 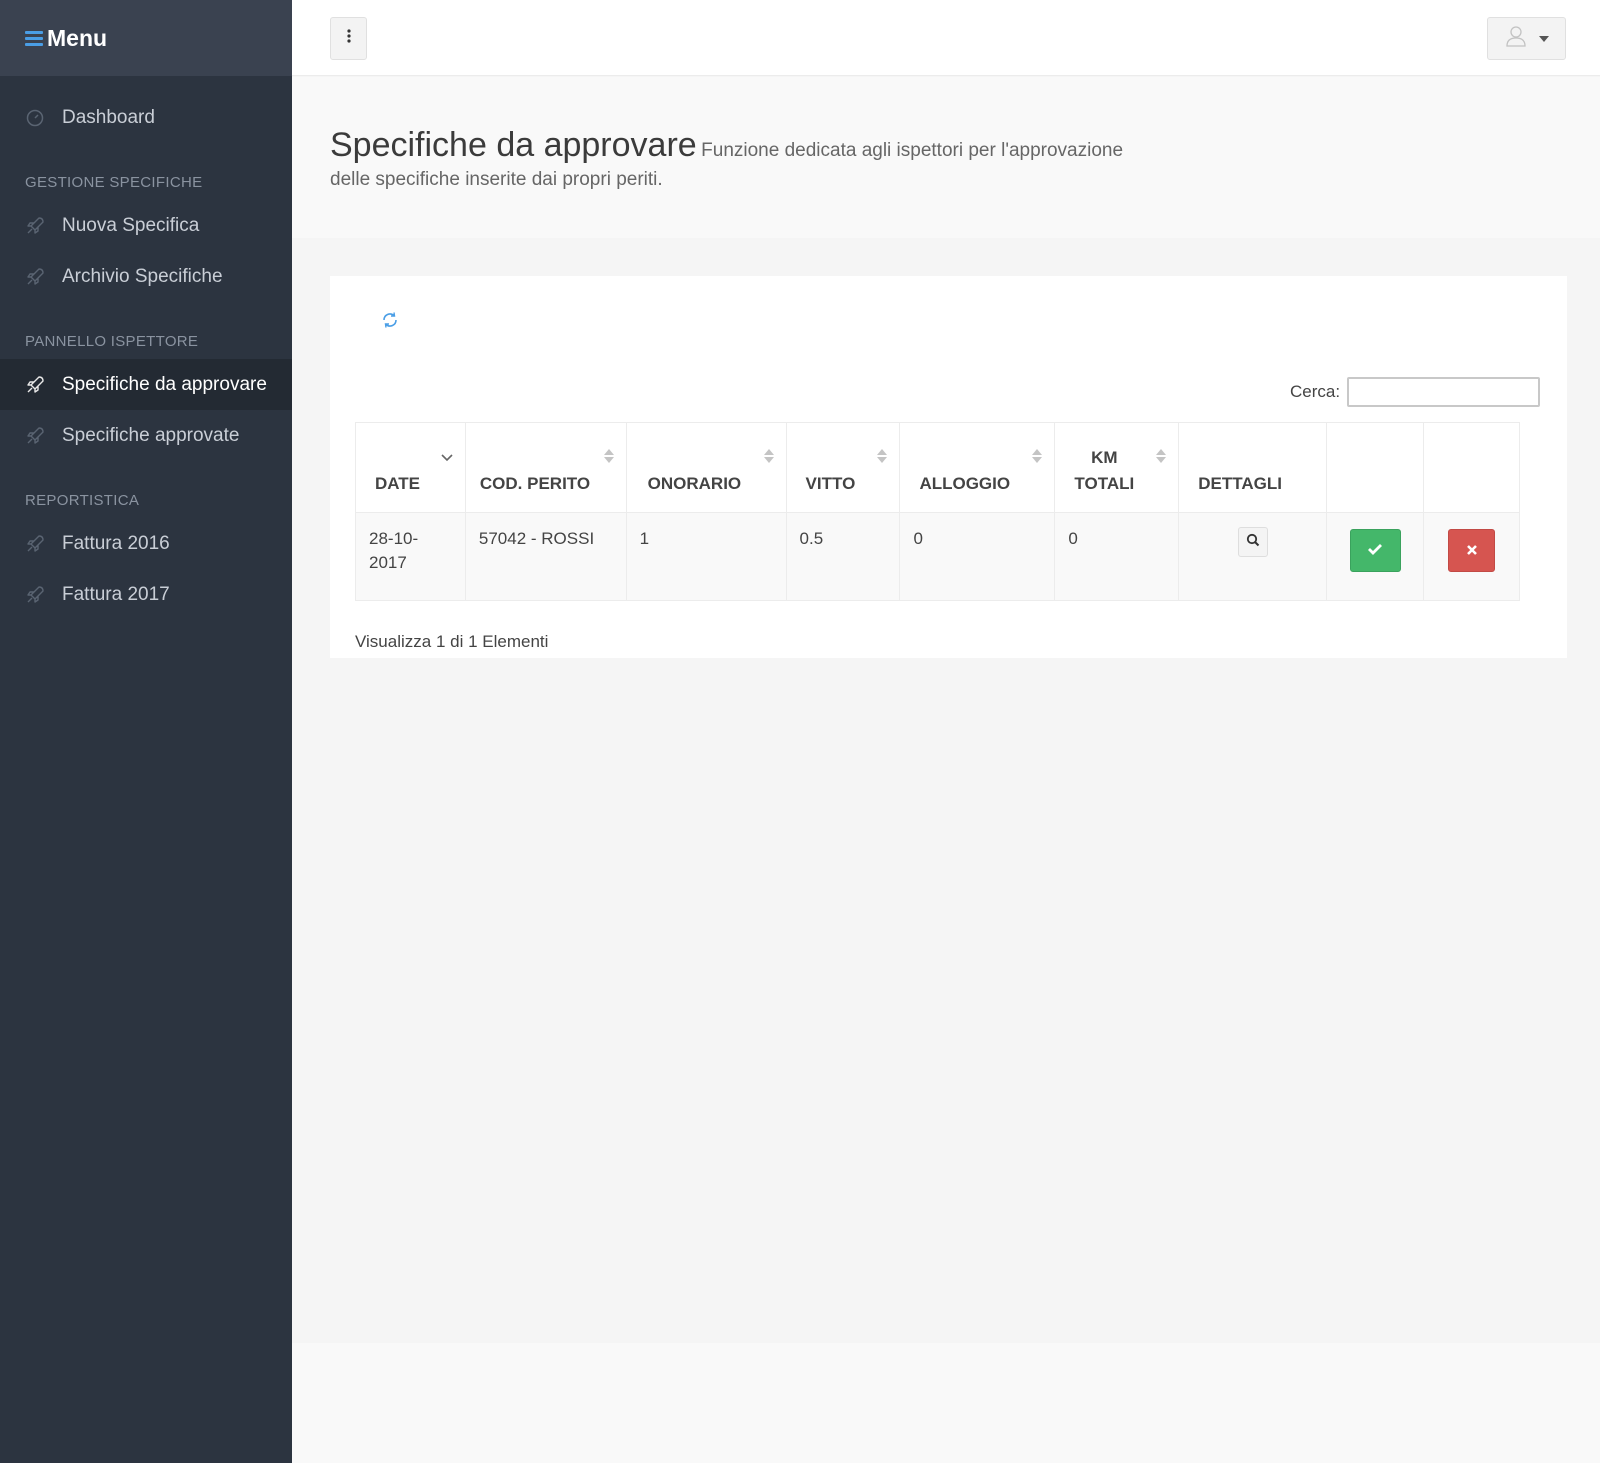 I want to click on column-label-totali: TOTALI, so click(x=1104, y=483).